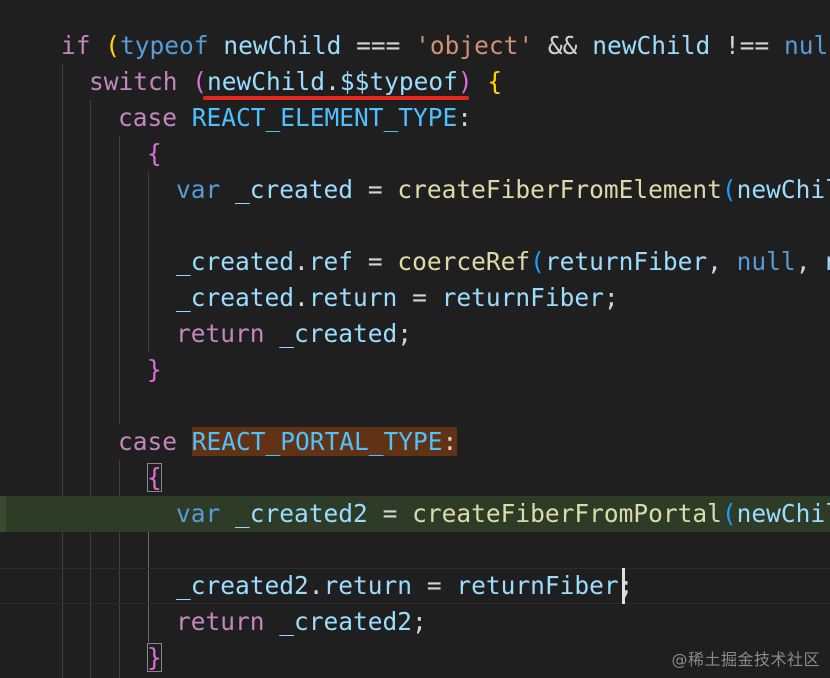  What do you see at coordinates (465, 81) in the screenshot?
I see `token-bracket: )` at bounding box center [465, 81].